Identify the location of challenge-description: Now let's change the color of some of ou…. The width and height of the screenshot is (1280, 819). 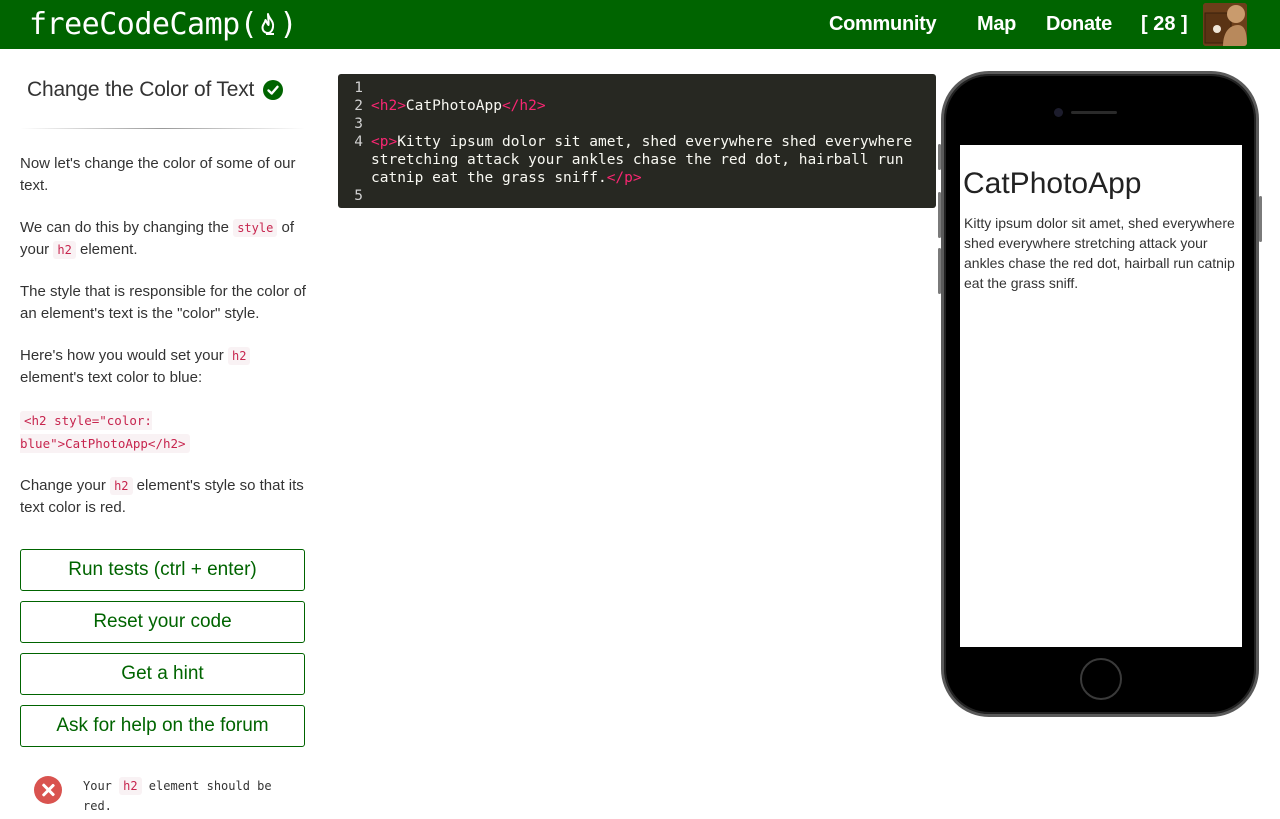
(165, 346).